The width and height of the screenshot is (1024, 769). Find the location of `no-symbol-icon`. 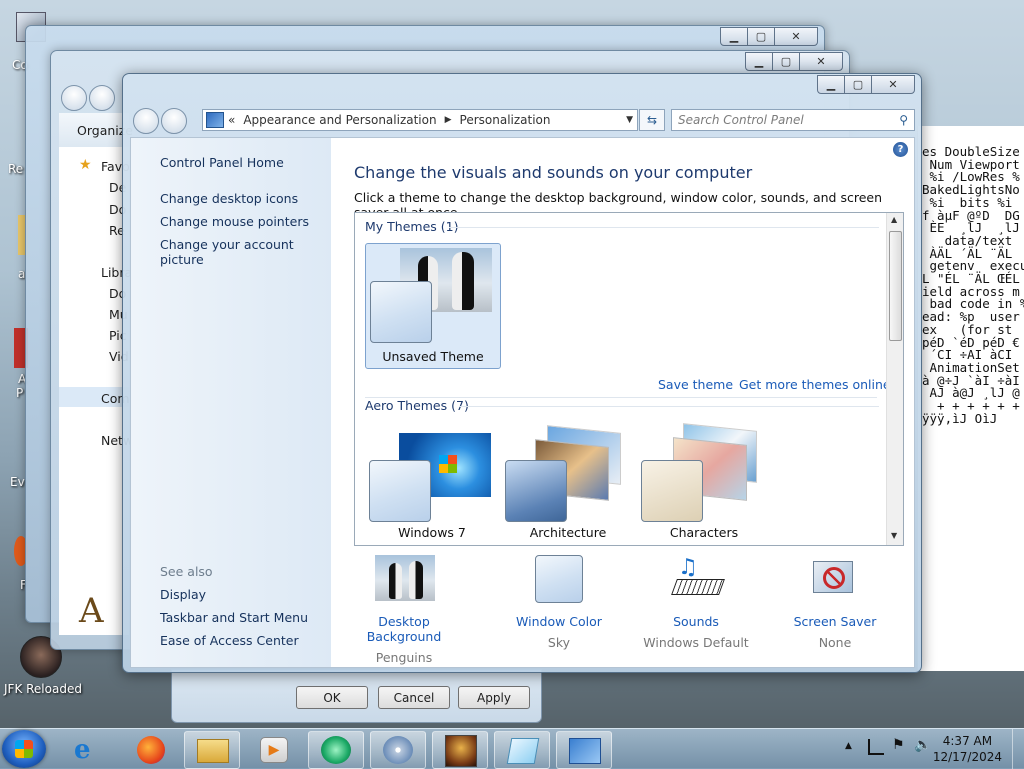

no-symbol-icon is located at coordinates (834, 578).